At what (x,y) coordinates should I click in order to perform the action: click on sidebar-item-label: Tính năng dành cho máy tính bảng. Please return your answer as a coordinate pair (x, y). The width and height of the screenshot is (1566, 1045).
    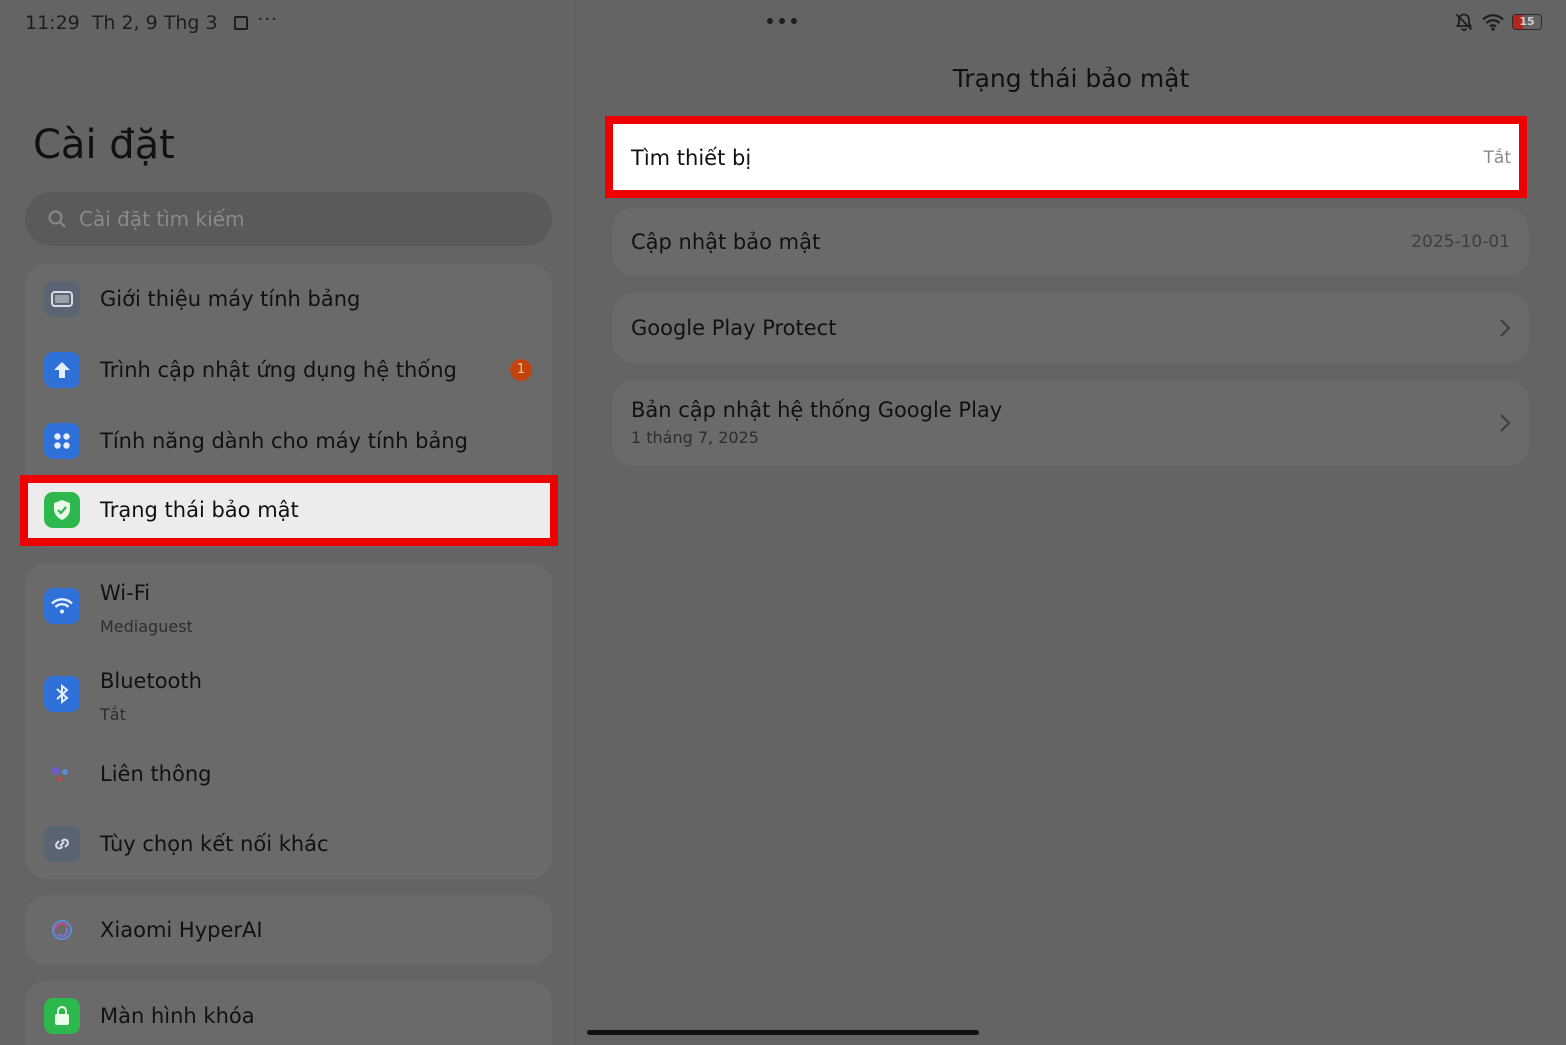
    Looking at the image, I should click on (284, 441).